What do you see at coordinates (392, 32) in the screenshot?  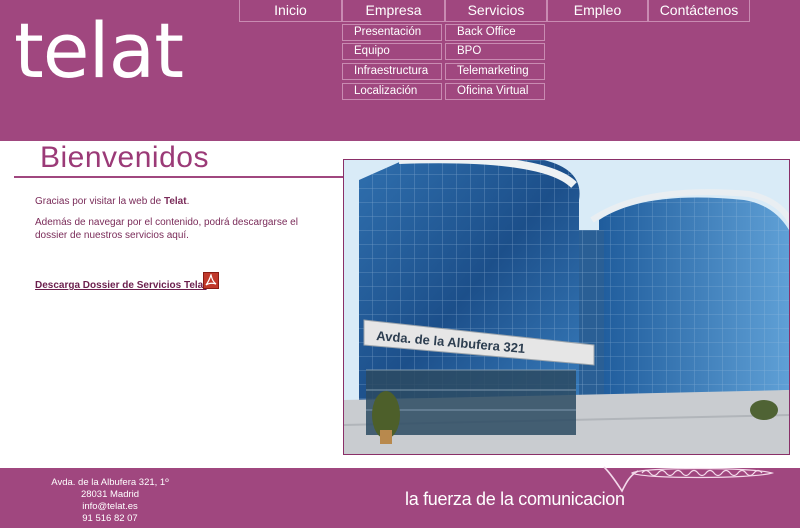 I see `submenu-presentacion: Presentación` at bounding box center [392, 32].